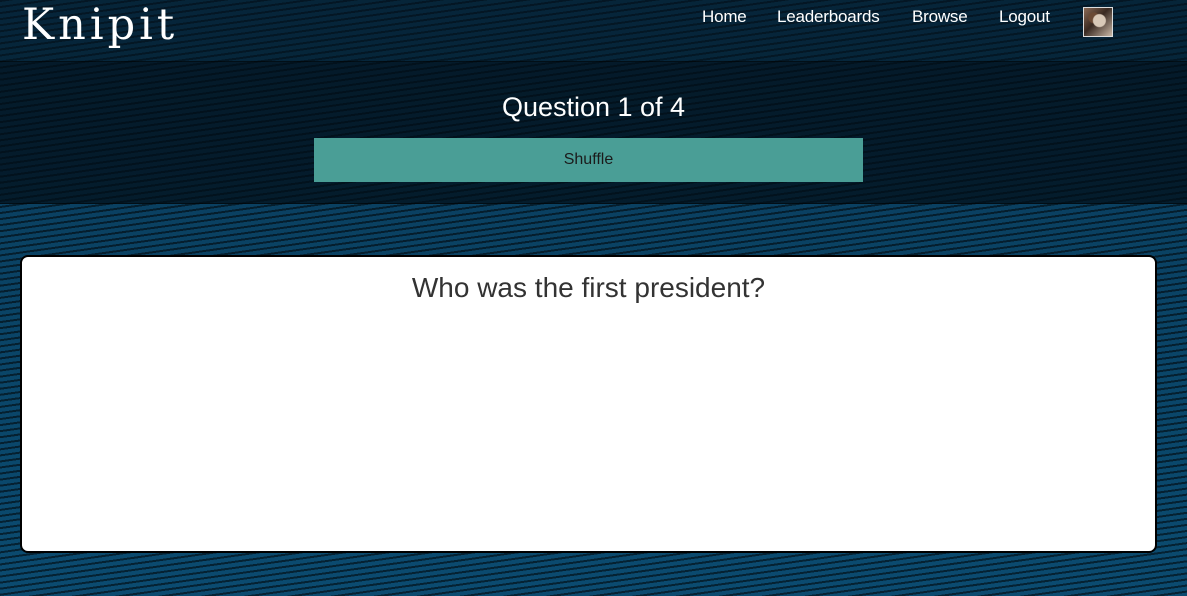  Describe the element at coordinates (1024, 17) in the screenshot. I see `nav-logout-link: Logout` at that location.